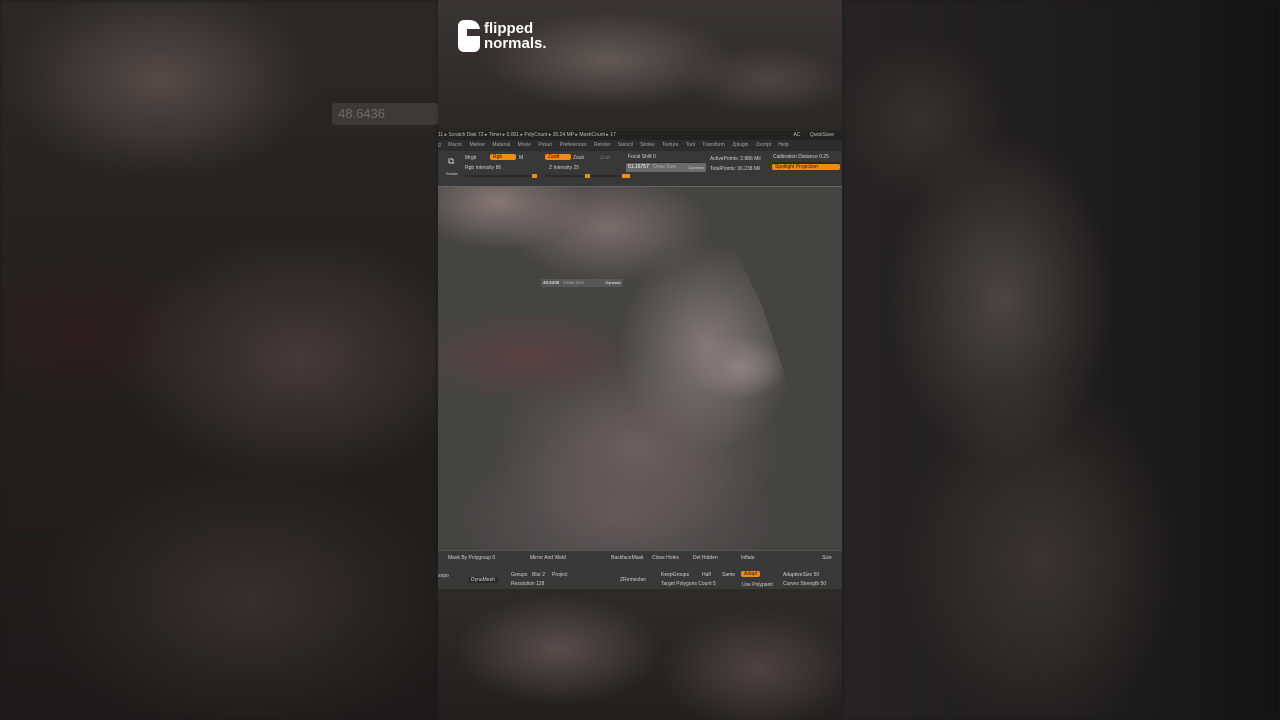 The width and height of the screenshot is (1280, 720). I want to click on adapt-button: Adapt, so click(751, 574).